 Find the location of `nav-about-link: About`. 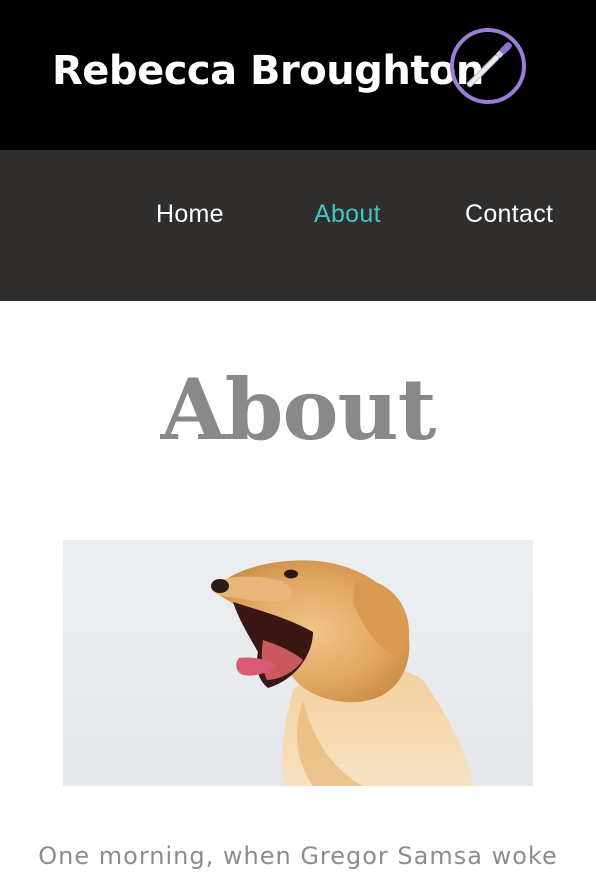

nav-about-link: About is located at coordinates (347, 214).